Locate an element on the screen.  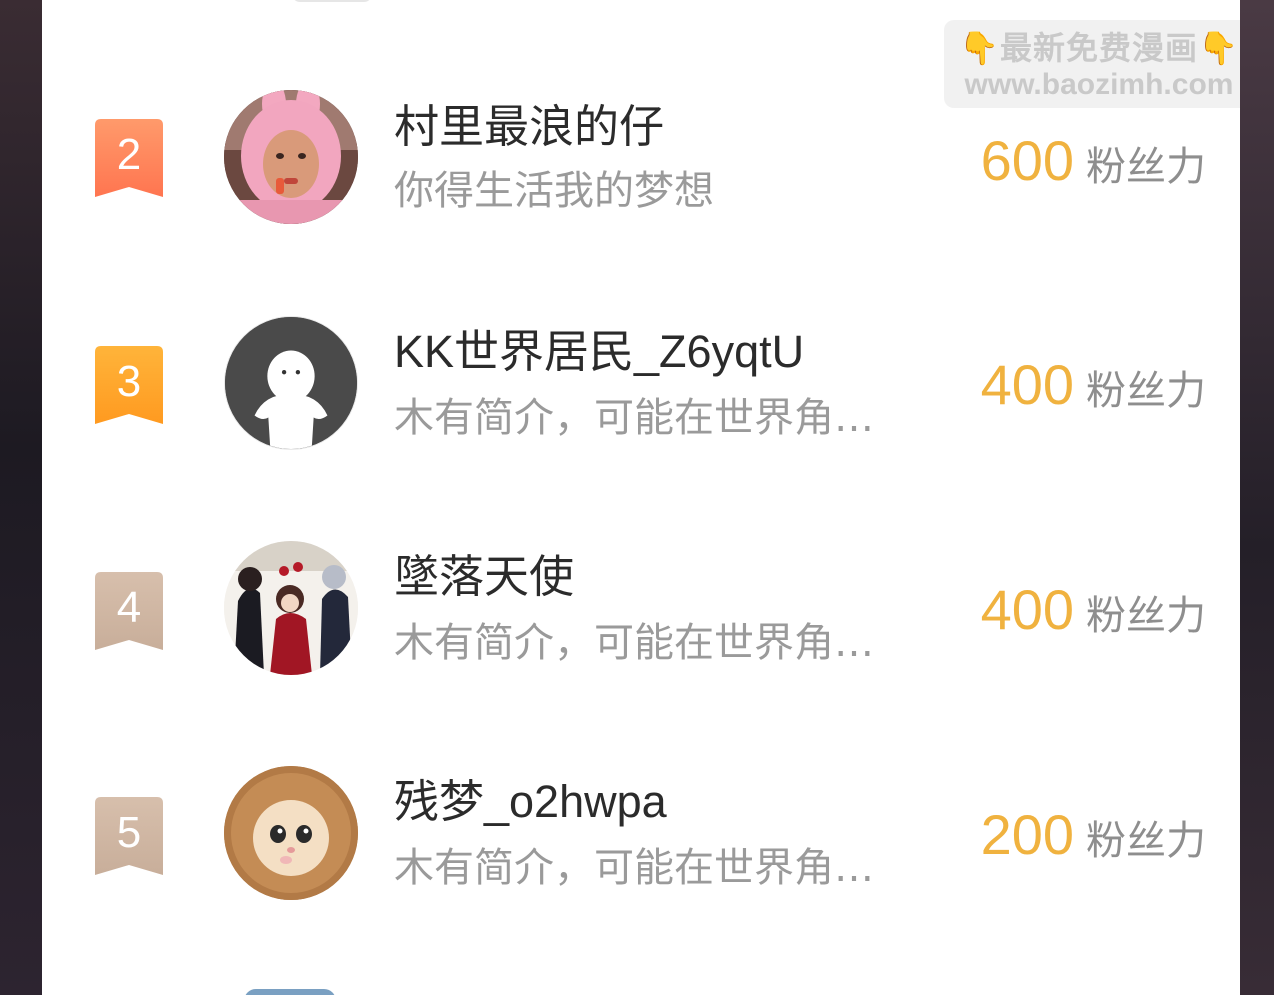
anime-characters-illustration is located at coordinates (291, 608).